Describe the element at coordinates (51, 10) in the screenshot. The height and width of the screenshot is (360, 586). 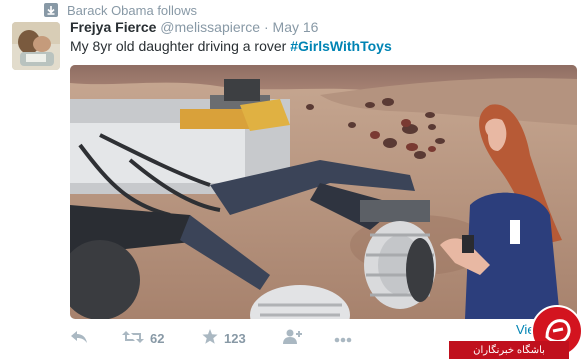
I see `follow-icon` at that location.